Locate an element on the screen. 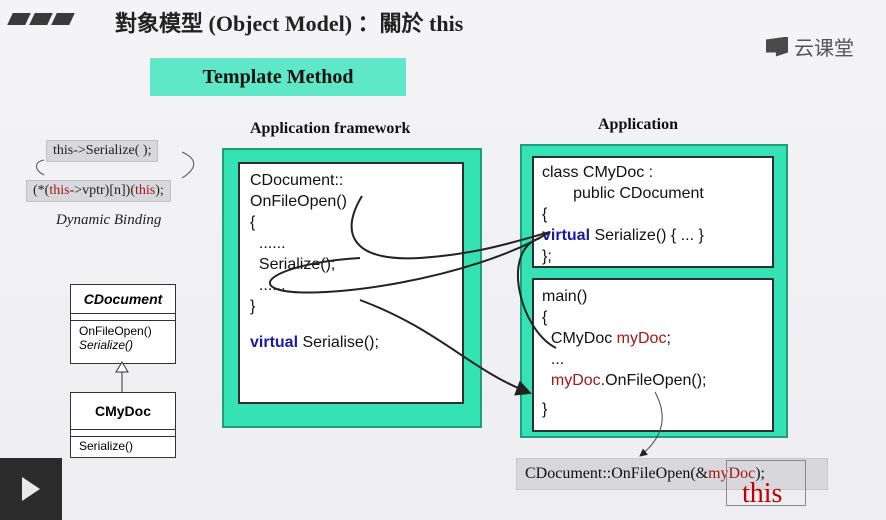 This screenshot has height=520, width=886. flow-curve-to-serialize is located at coordinates (450, 227).